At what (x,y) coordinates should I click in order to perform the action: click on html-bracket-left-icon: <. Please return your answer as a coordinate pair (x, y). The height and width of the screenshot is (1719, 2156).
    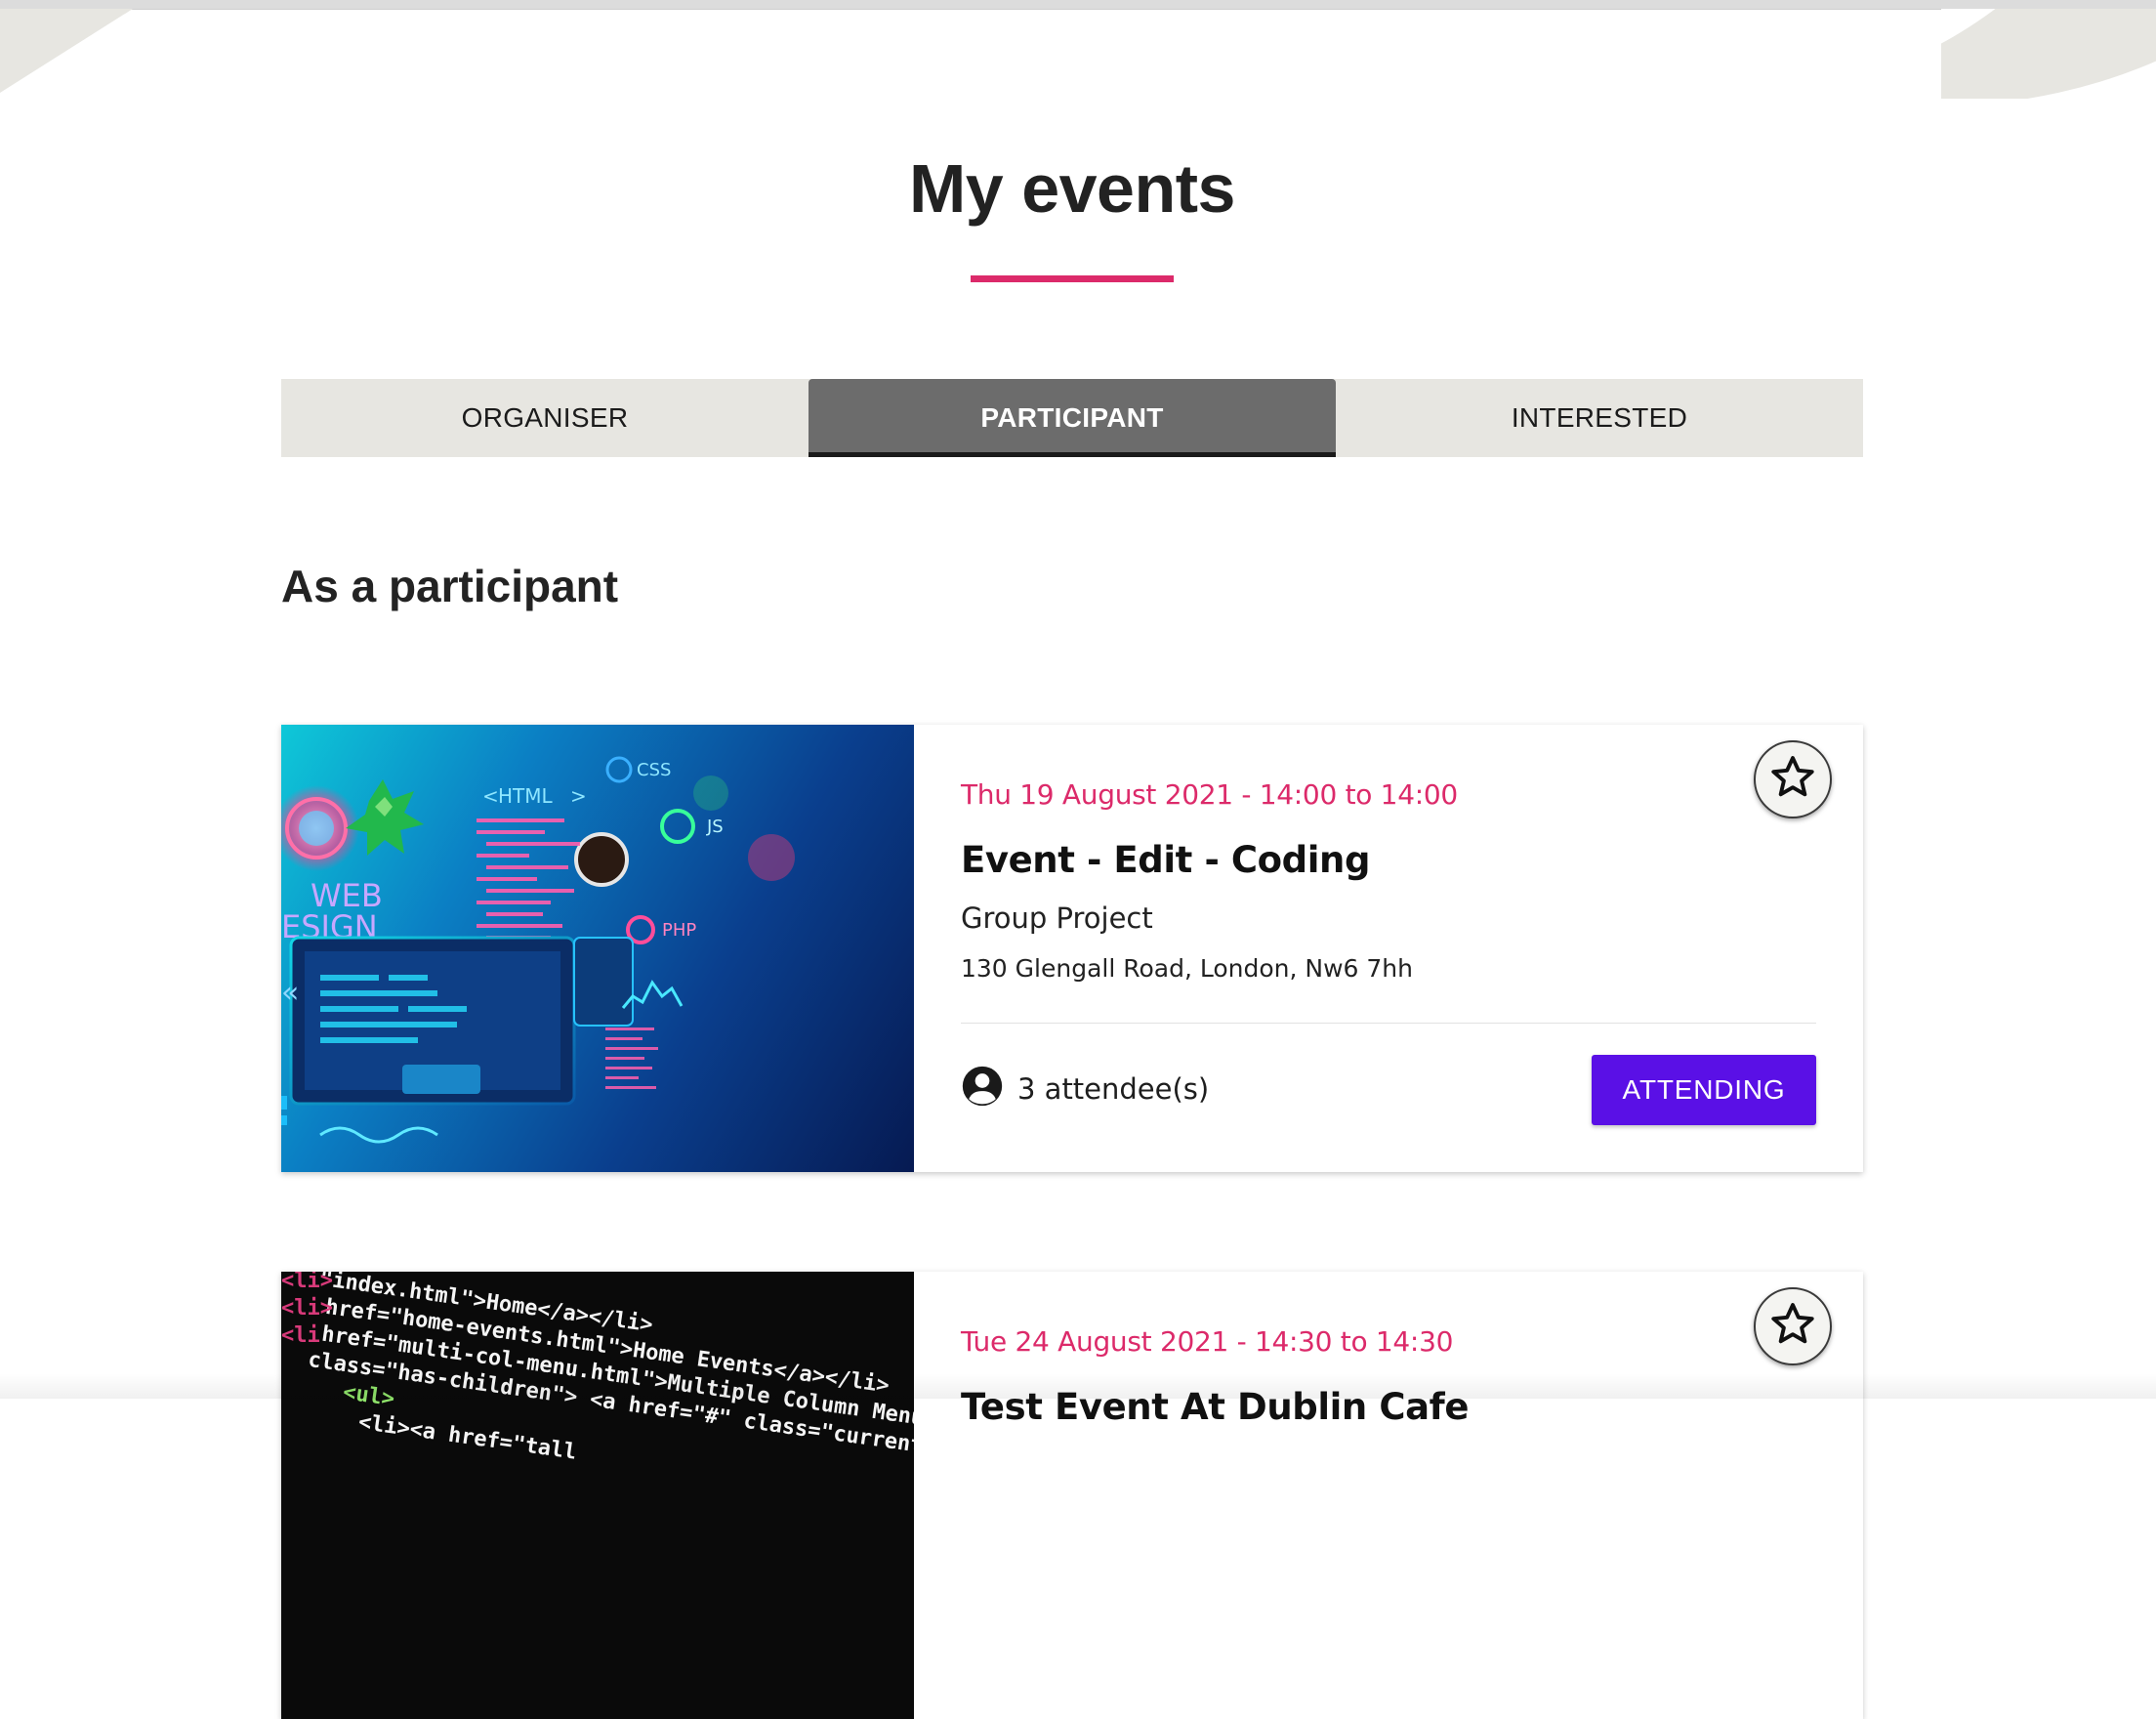
    Looking at the image, I should click on (491, 796).